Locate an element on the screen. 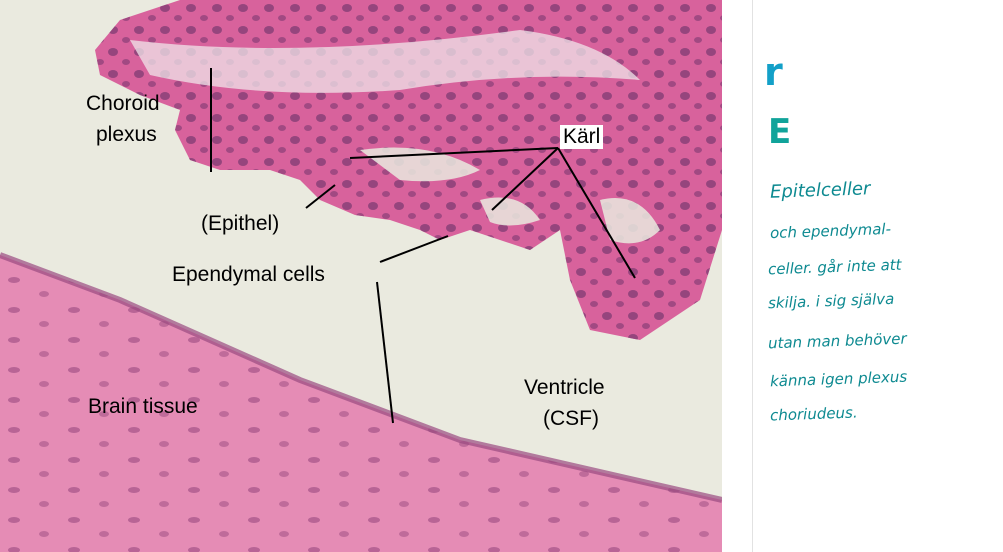 Image resolution: width=1003 pixels, height=552 pixels. note-line-3: celler. går inte att is located at coordinates (834, 267).